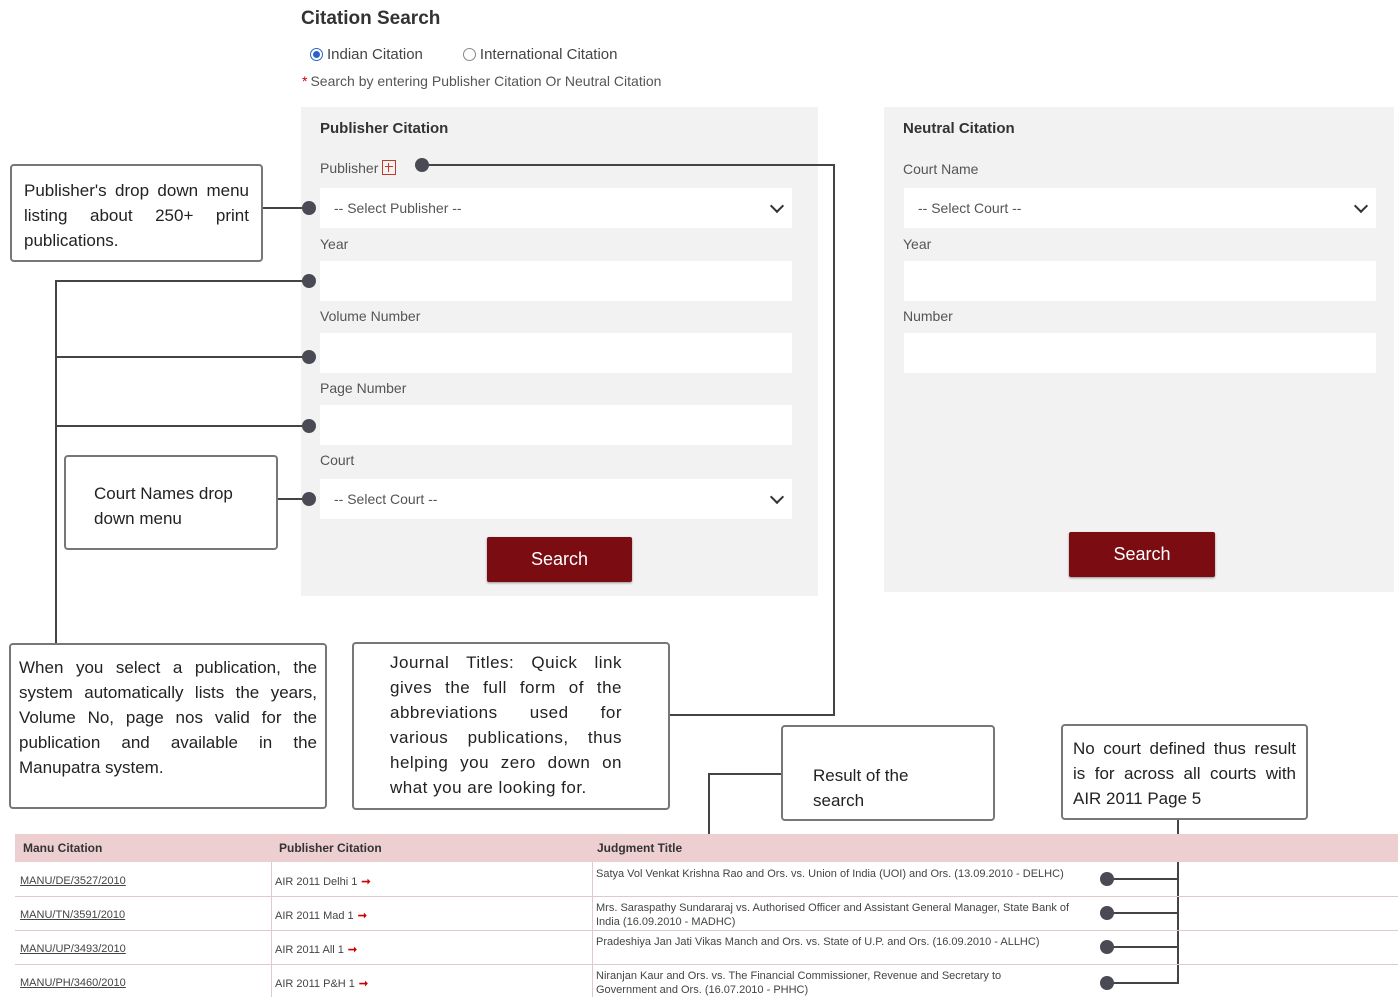 This screenshot has height=997, width=1400. Describe the element at coordinates (316, 54) in the screenshot. I see `radio-indian-citation` at that location.